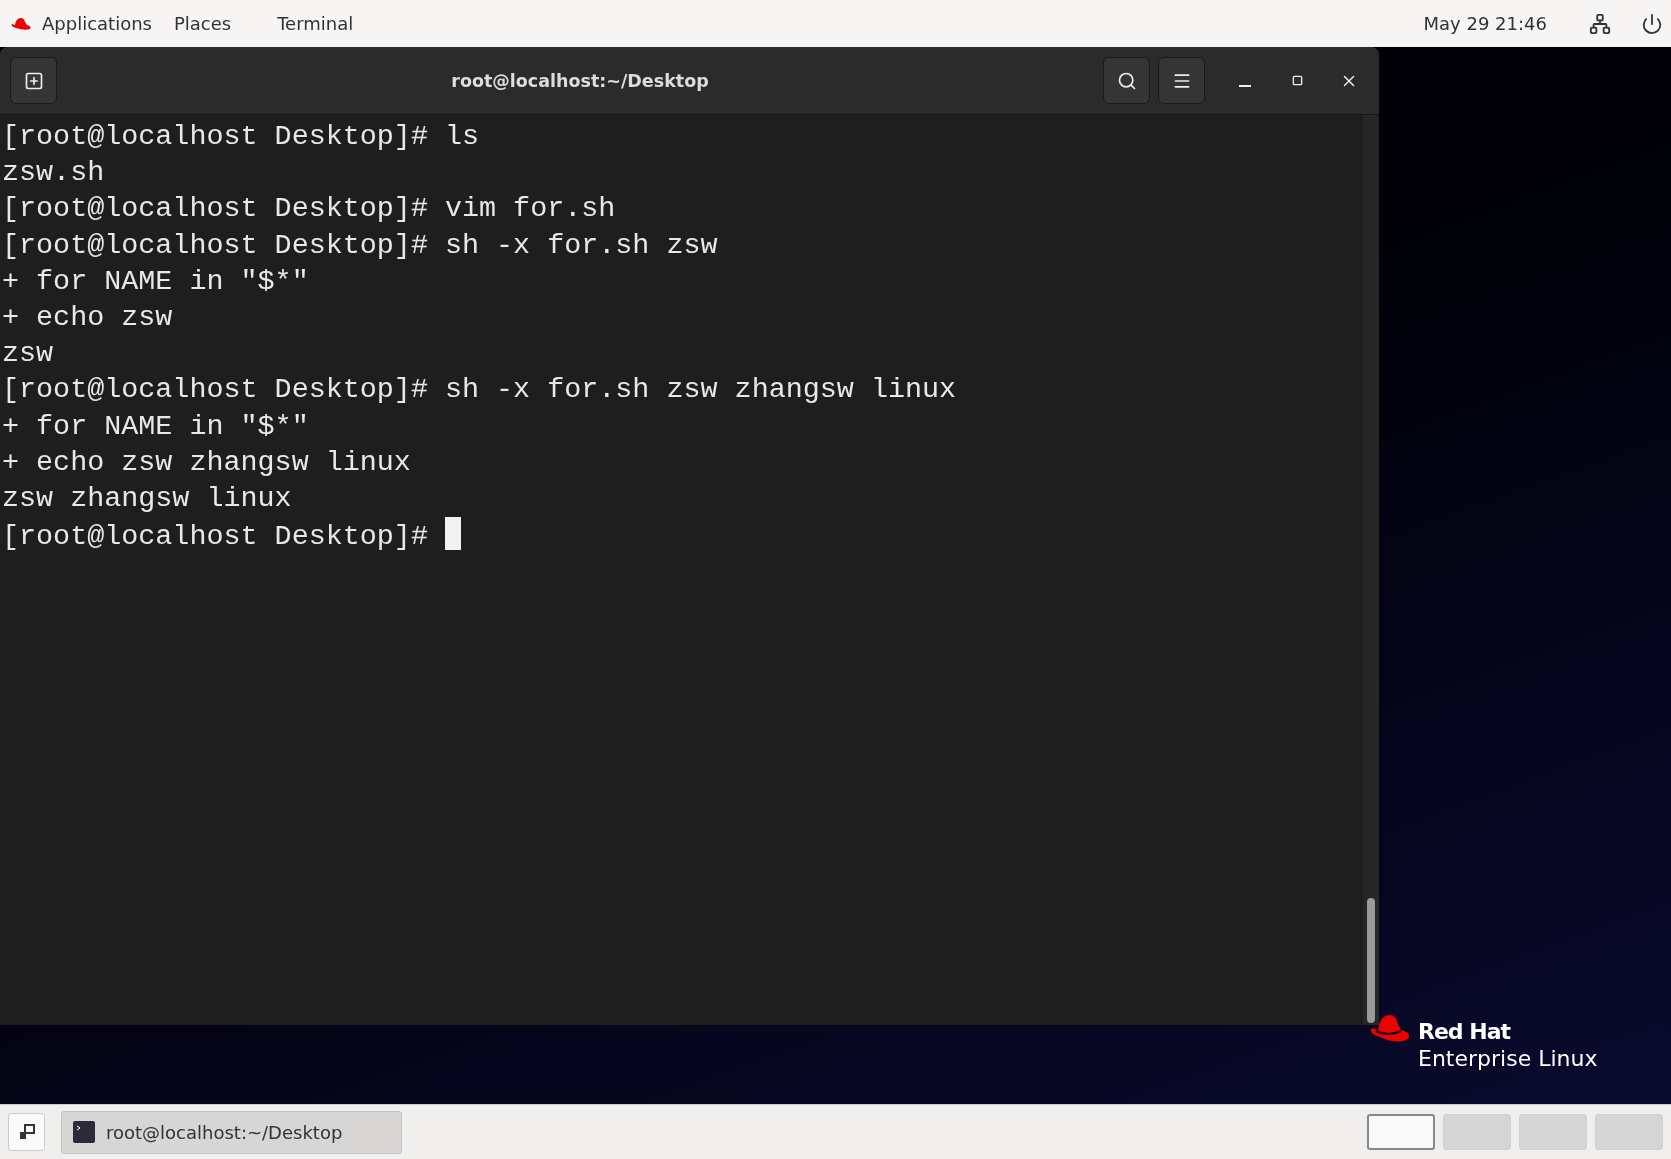 The image size is (1671, 1159). I want to click on hat-icon, so click(21, 23).